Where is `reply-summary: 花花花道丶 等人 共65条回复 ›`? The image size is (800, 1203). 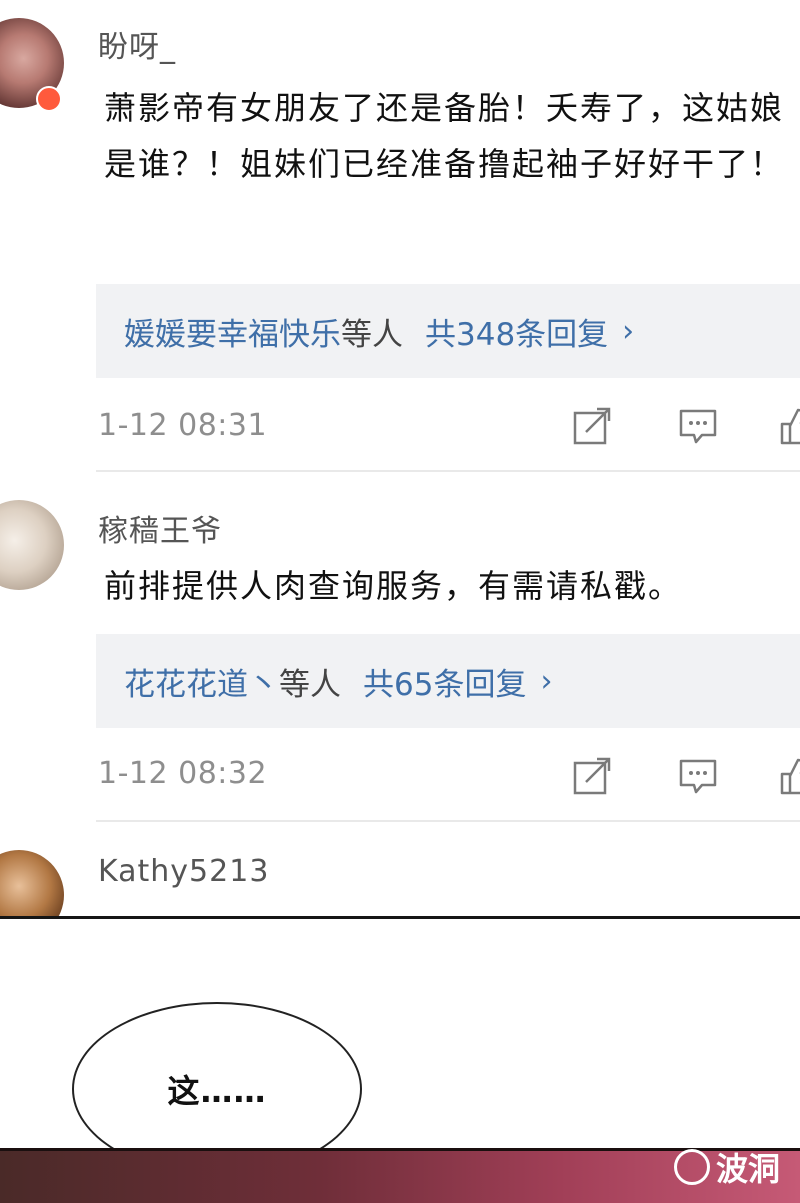 reply-summary: 花花花道丶 等人 共65条回复 › is located at coordinates (448, 681).